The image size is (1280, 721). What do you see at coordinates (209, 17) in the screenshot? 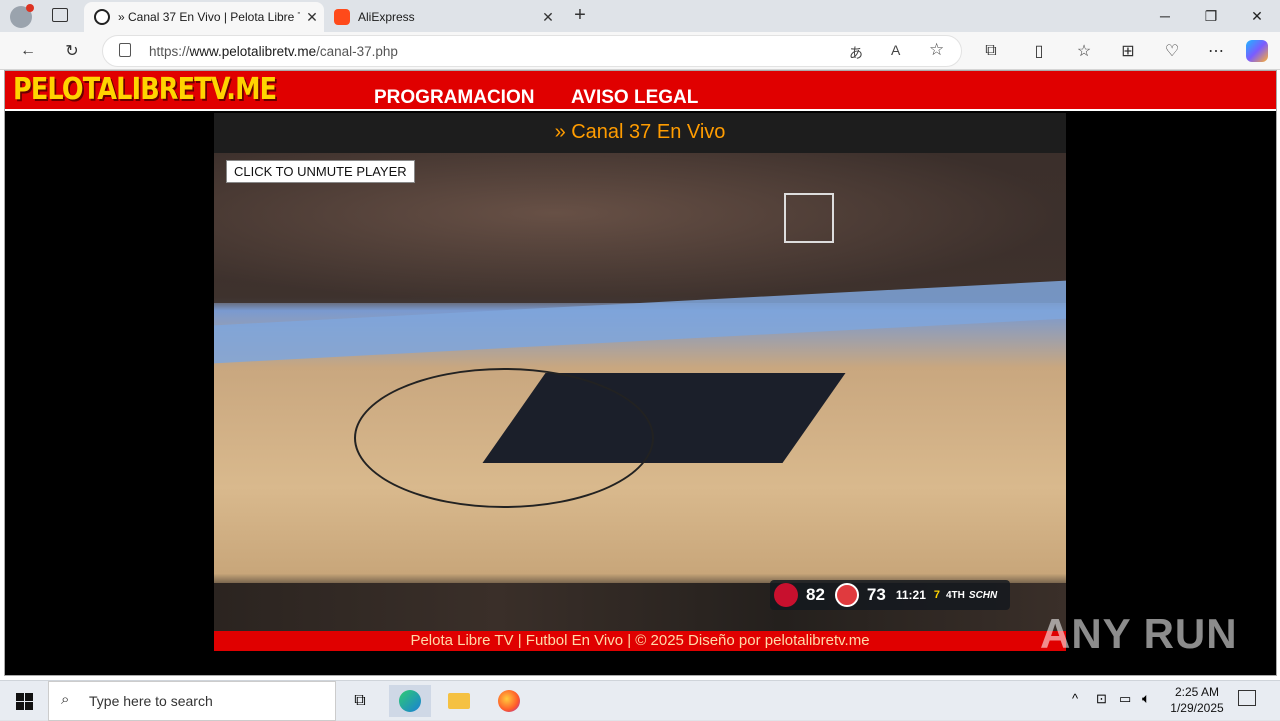
I see `tab-title: » Canal 37 En Vivo | Pelota Libre TV` at bounding box center [209, 17].